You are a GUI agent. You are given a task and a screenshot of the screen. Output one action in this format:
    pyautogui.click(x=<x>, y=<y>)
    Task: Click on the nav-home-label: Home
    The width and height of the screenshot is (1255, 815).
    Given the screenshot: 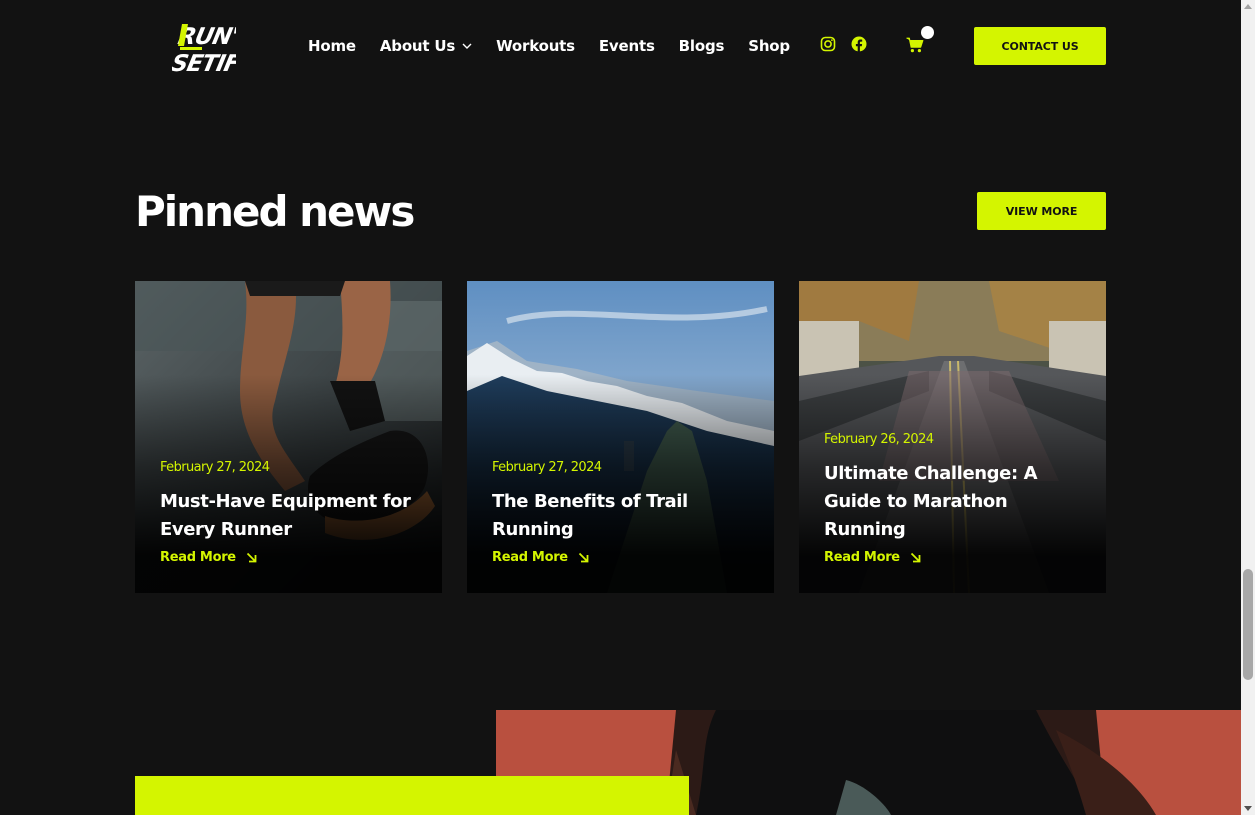 What is the action you would take?
    pyautogui.click(x=332, y=46)
    